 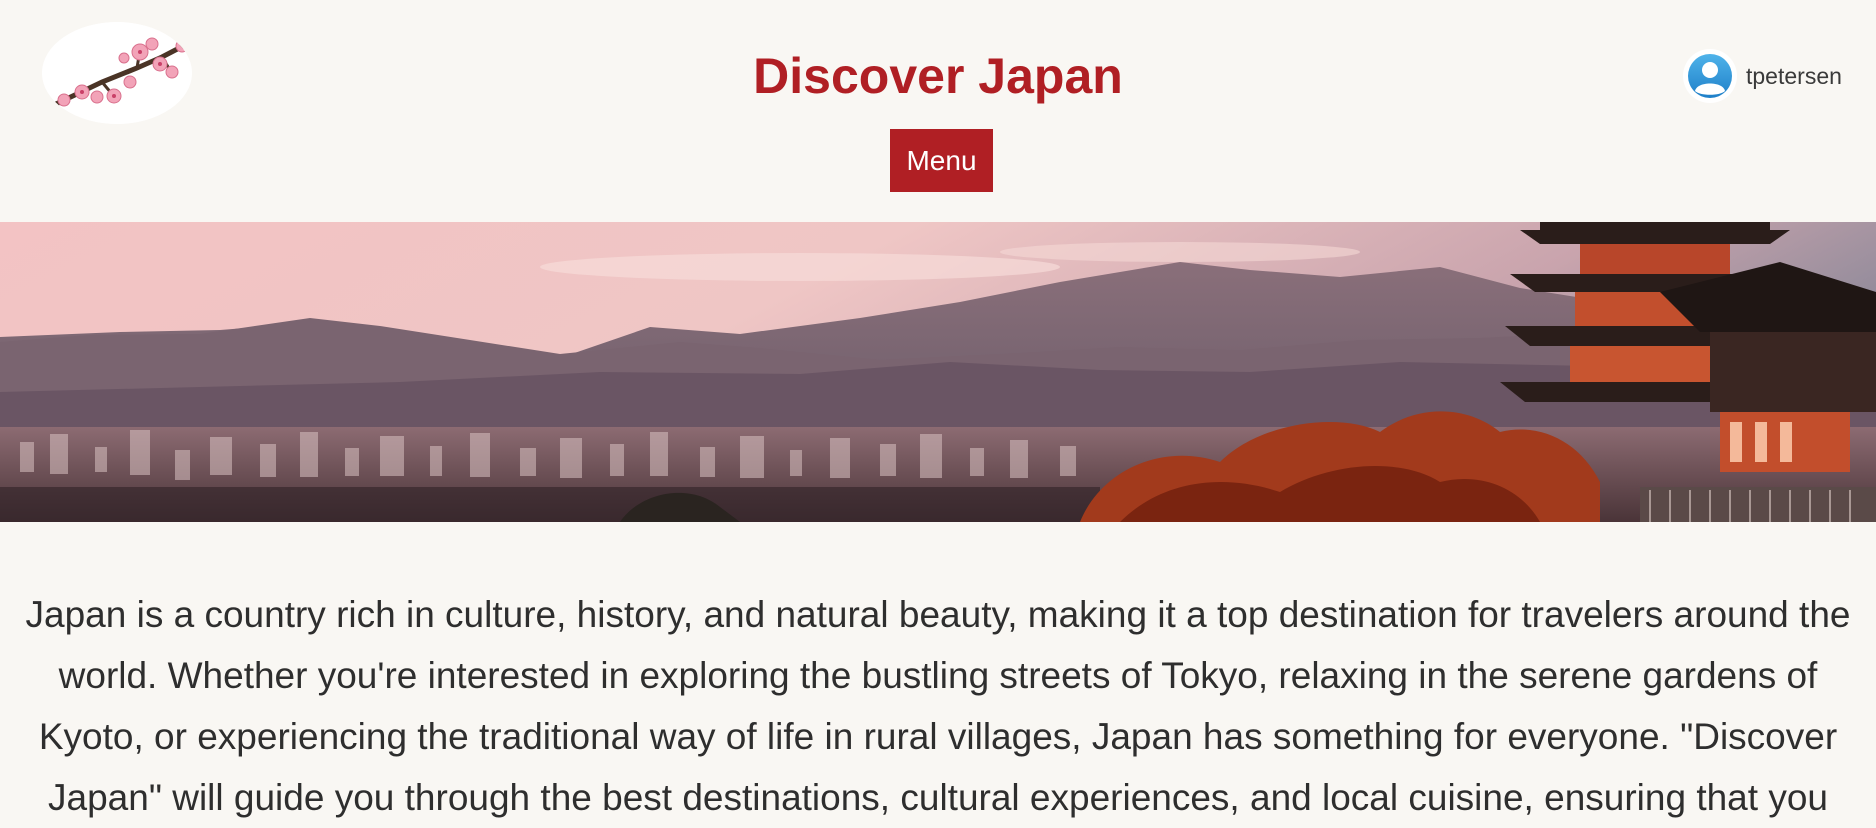 What do you see at coordinates (941, 160) in the screenshot?
I see `menu-button: Menu` at bounding box center [941, 160].